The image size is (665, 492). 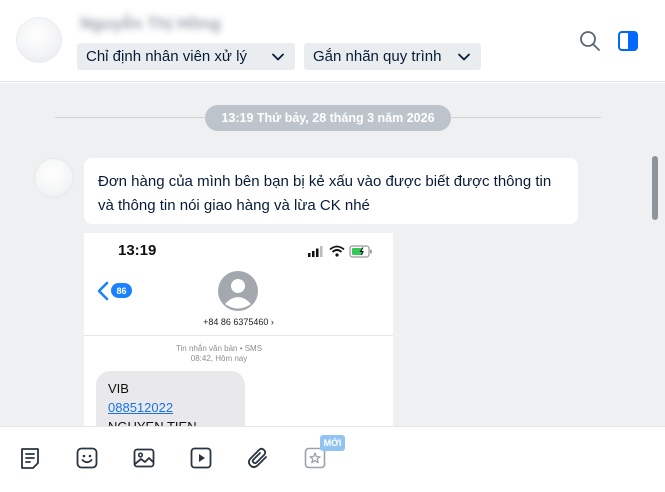 I want to click on assign-staff-dropdown: Chỉ định nhân viên xử lý, so click(x=186, y=56).